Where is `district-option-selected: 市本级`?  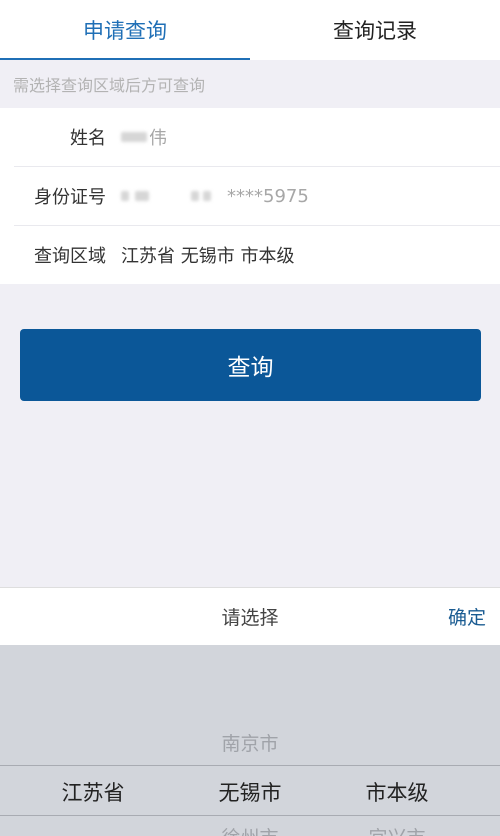 district-option-selected: 市本级 is located at coordinates (397, 792).